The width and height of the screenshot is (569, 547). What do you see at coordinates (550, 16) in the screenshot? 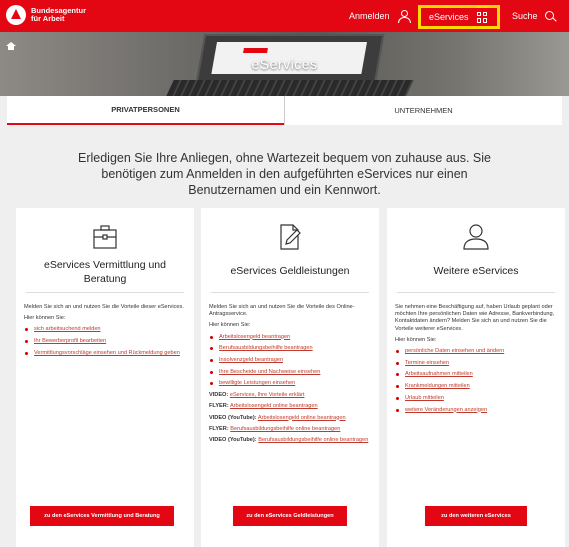
I see `search-icon` at bounding box center [550, 16].